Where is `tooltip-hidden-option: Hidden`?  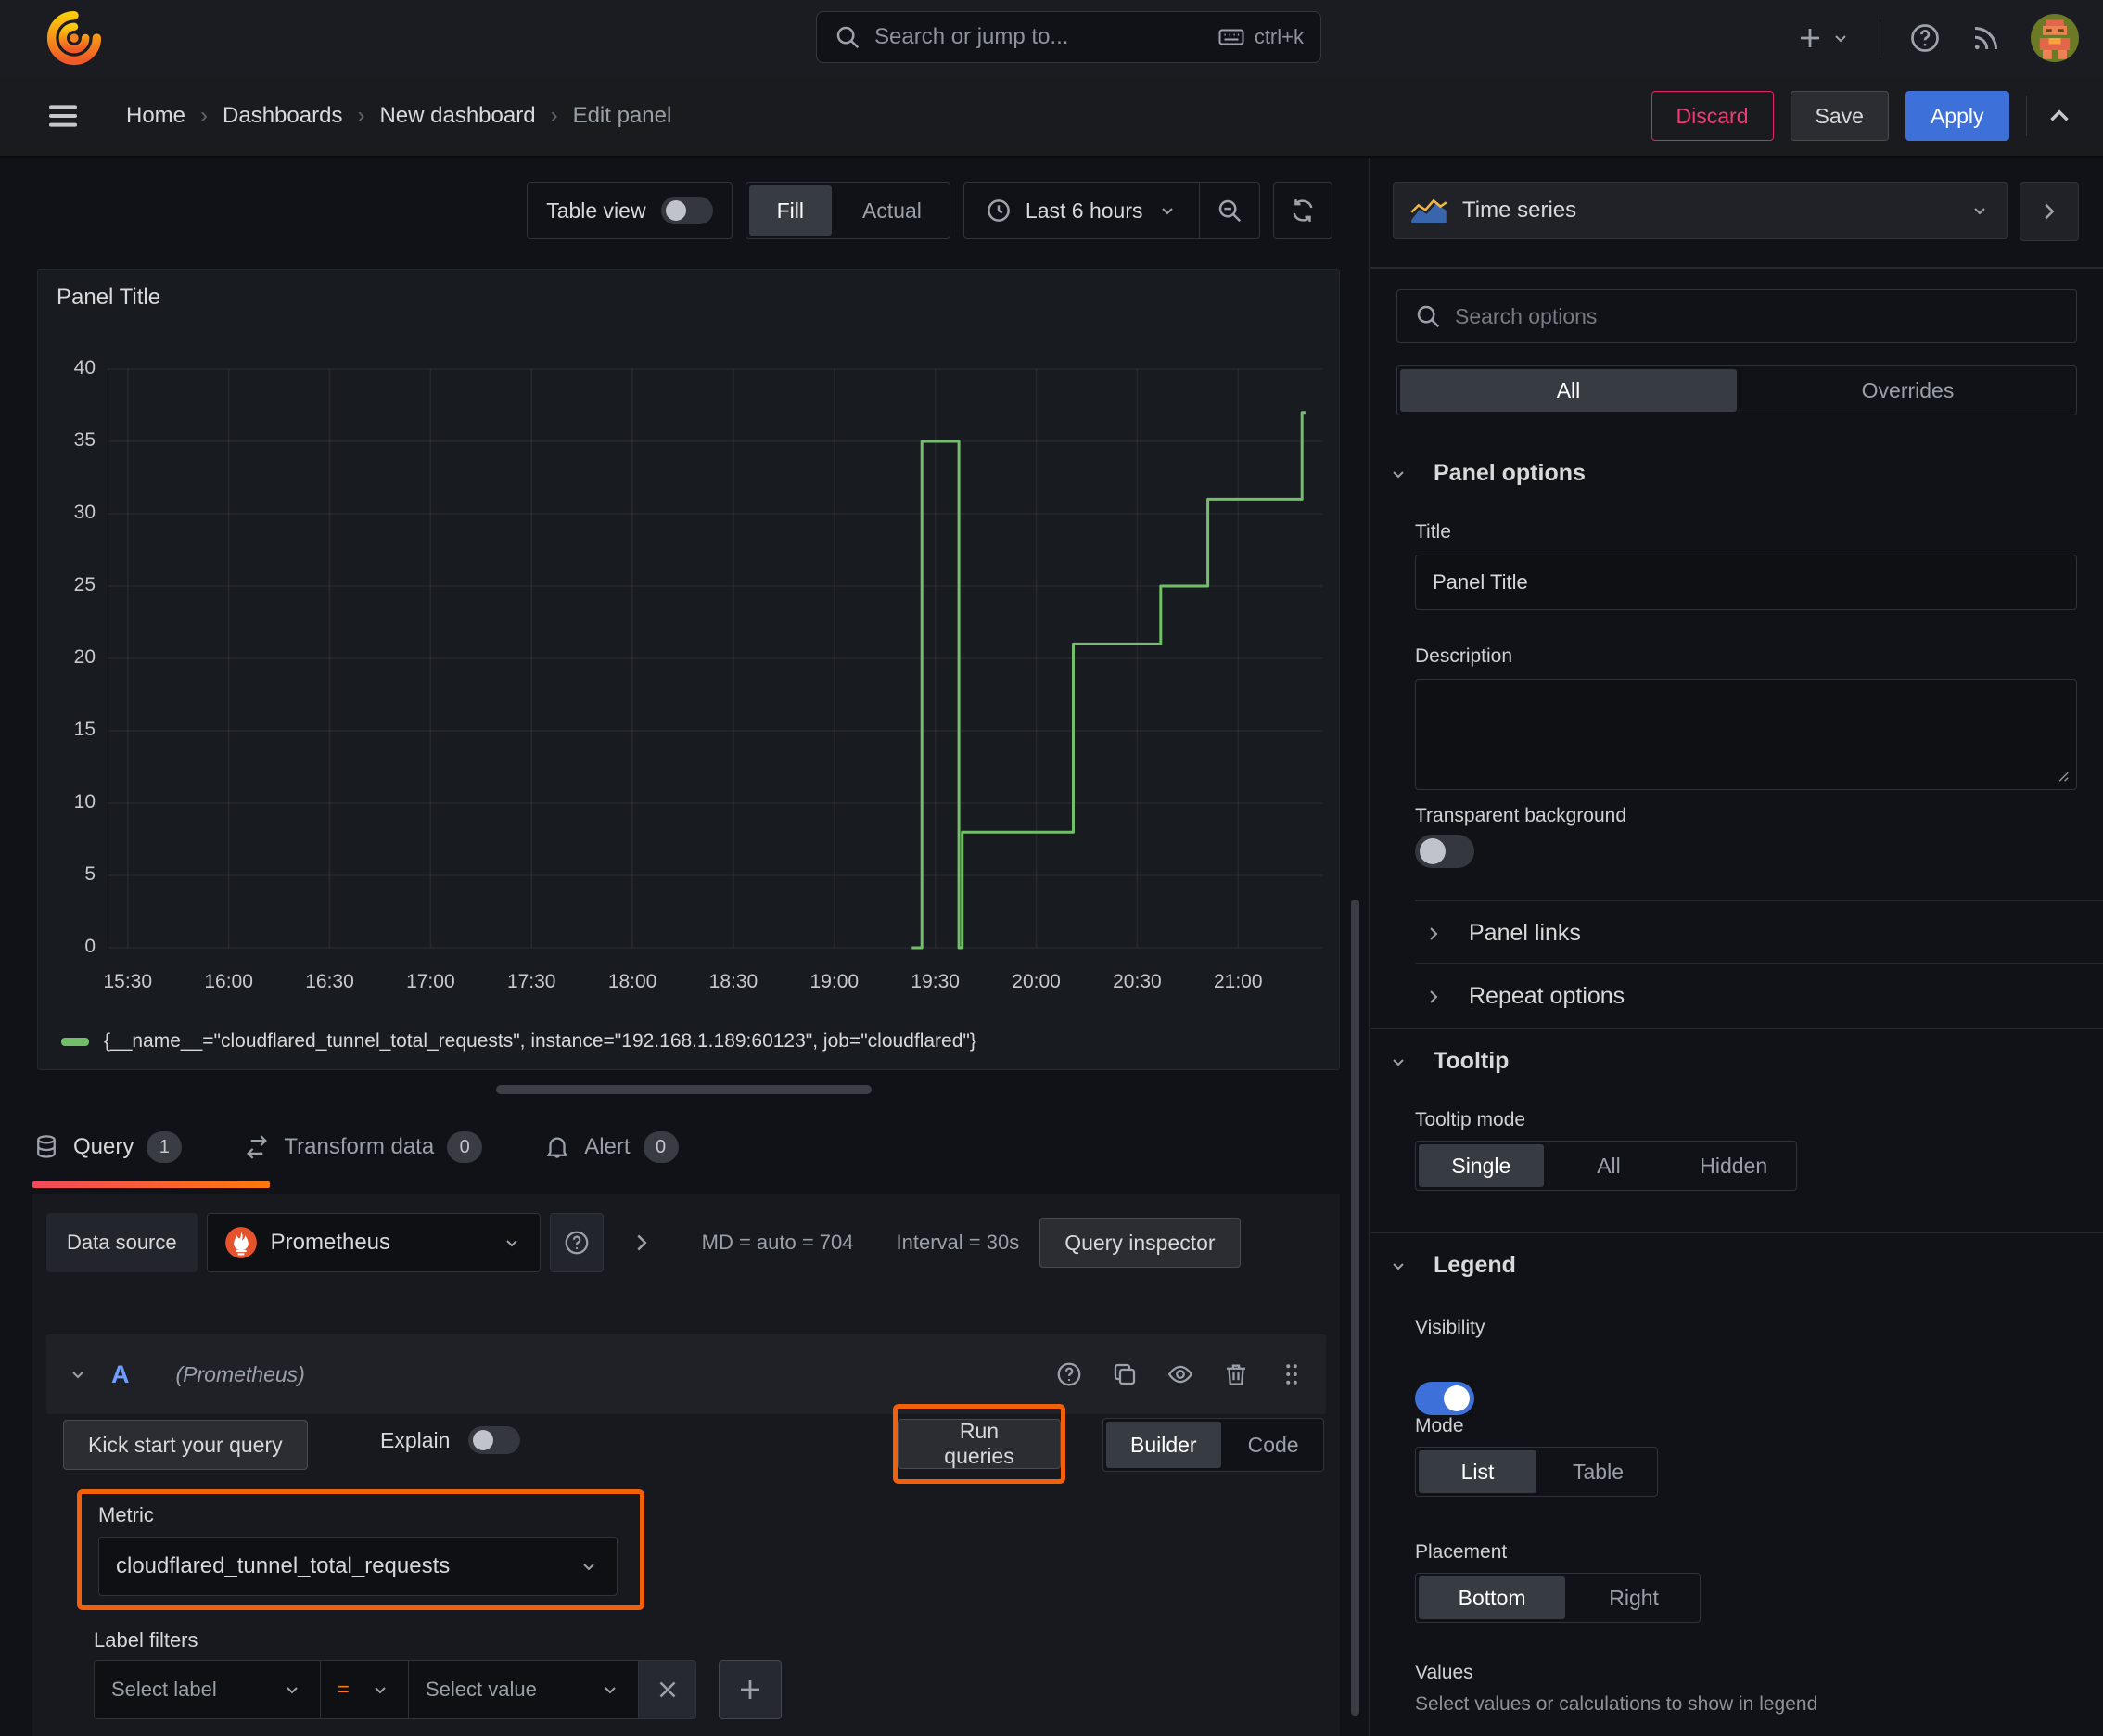 tooltip-hidden-option: Hidden is located at coordinates (1733, 1166).